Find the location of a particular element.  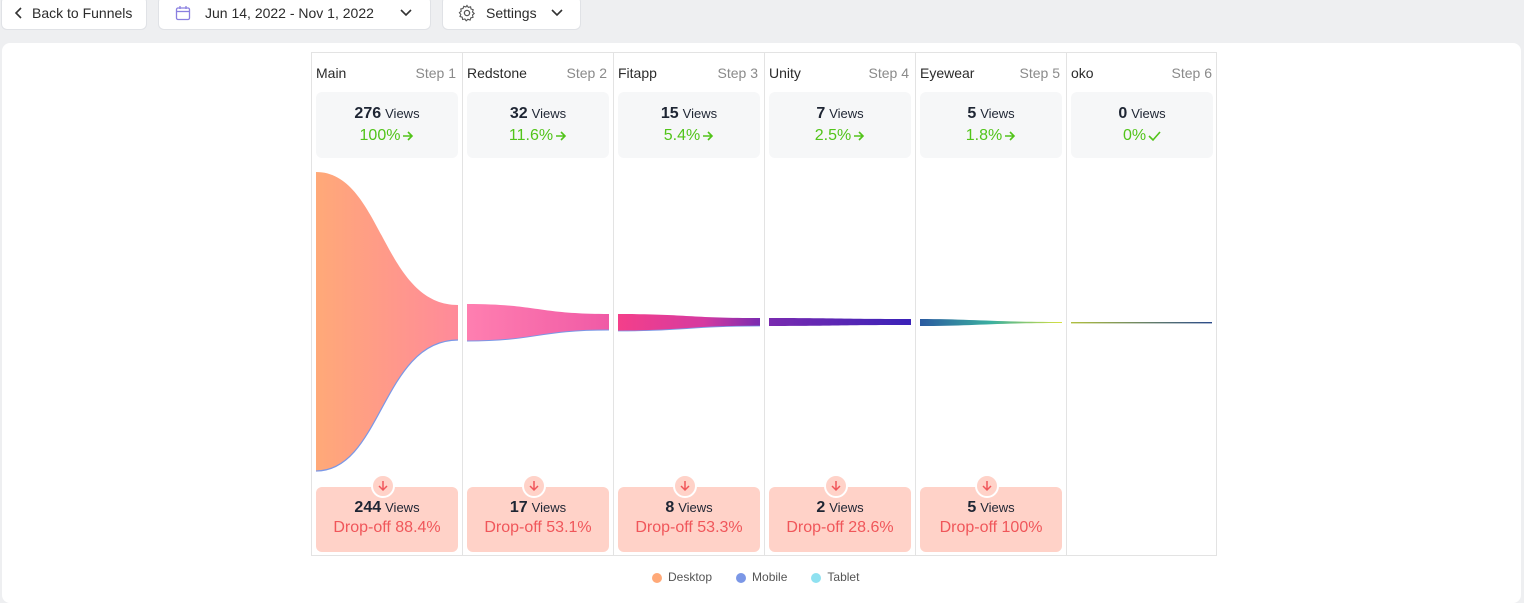

dropoff-views-count: 5 is located at coordinates (972, 507).